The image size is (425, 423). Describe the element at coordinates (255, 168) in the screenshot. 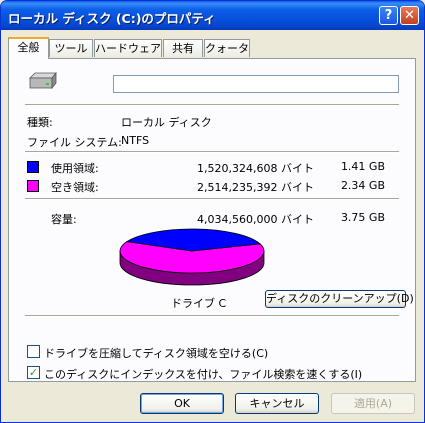

I see `used-space-bytes: 1,520,324,608 バイト` at that location.